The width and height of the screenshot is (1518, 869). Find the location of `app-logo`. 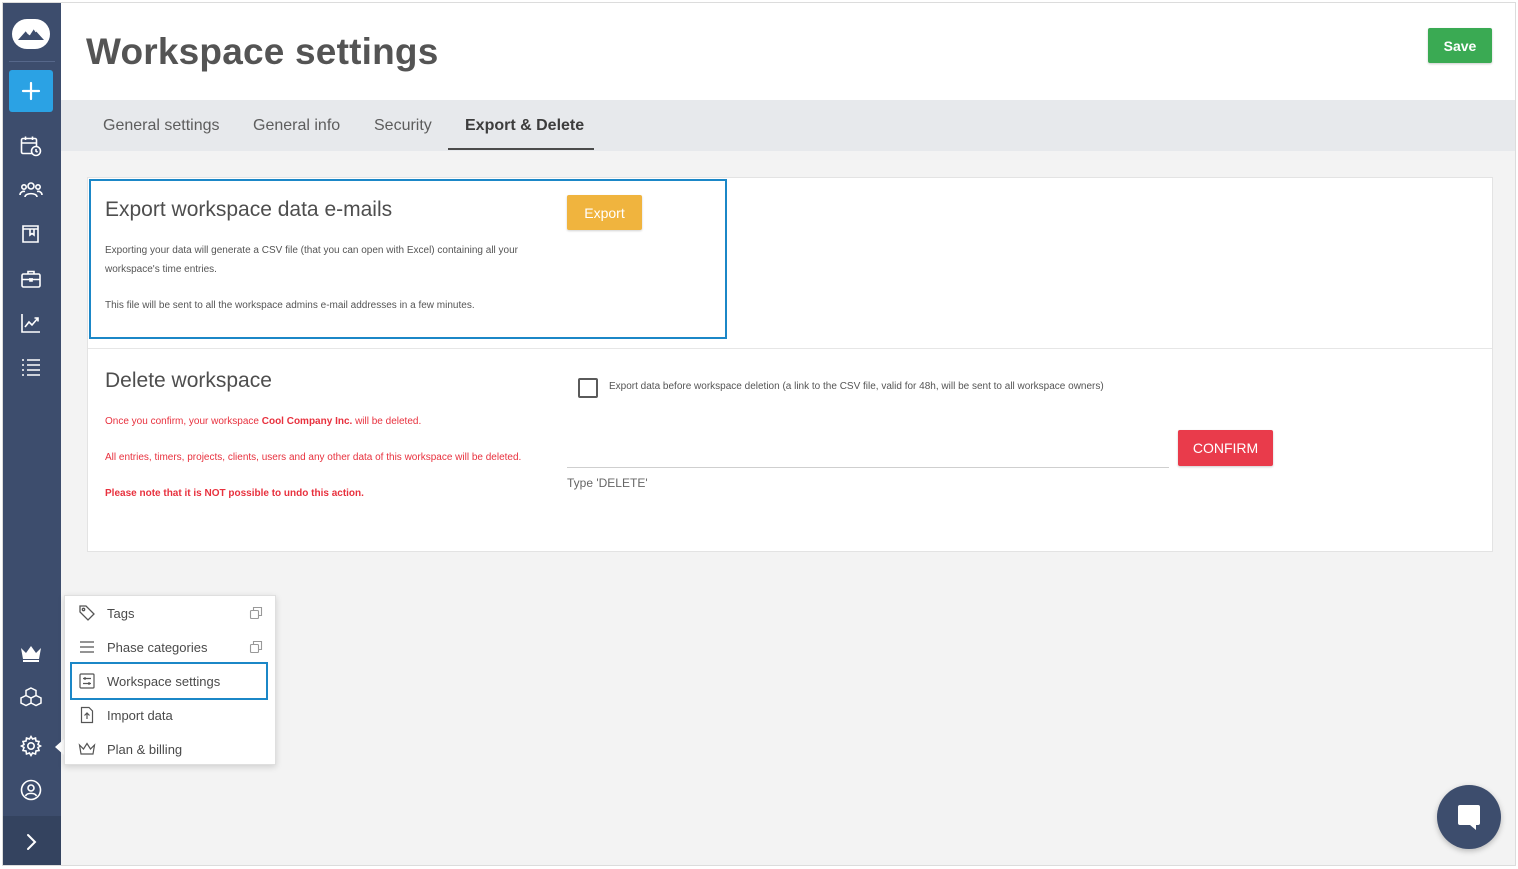

app-logo is located at coordinates (31, 34).